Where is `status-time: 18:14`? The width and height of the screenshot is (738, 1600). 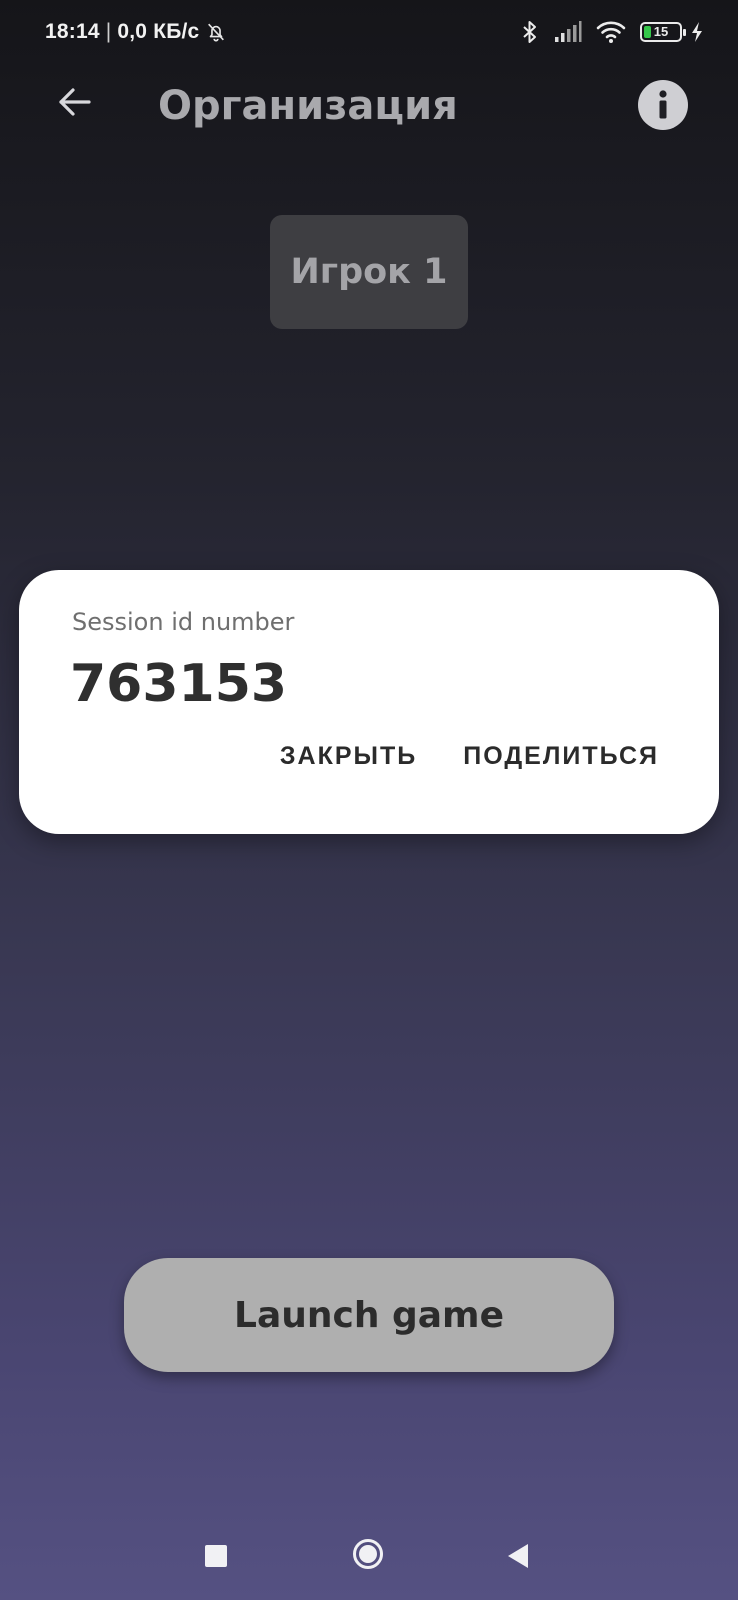 status-time: 18:14 is located at coordinates (72, 31).